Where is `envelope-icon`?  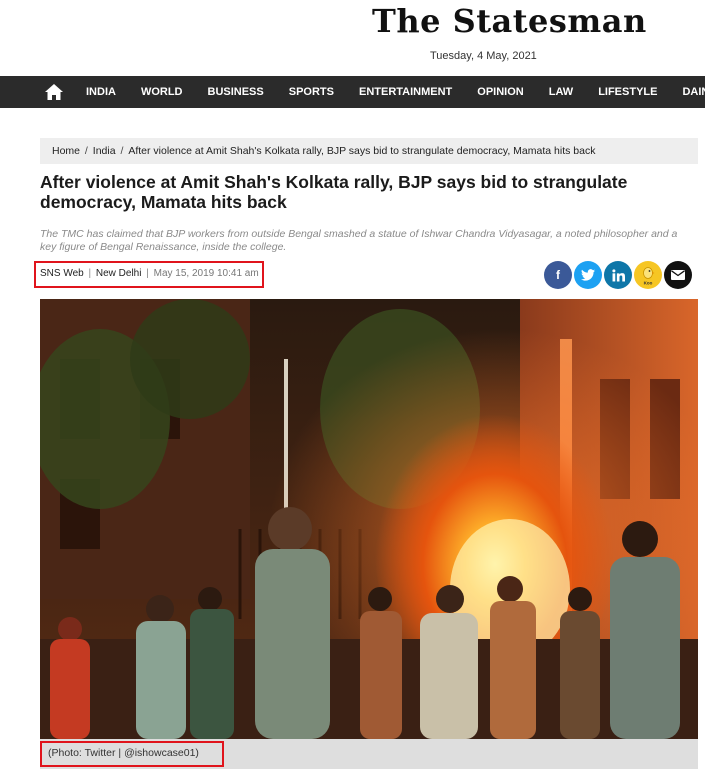
envelope-icon is located at coordinates (678, 275).